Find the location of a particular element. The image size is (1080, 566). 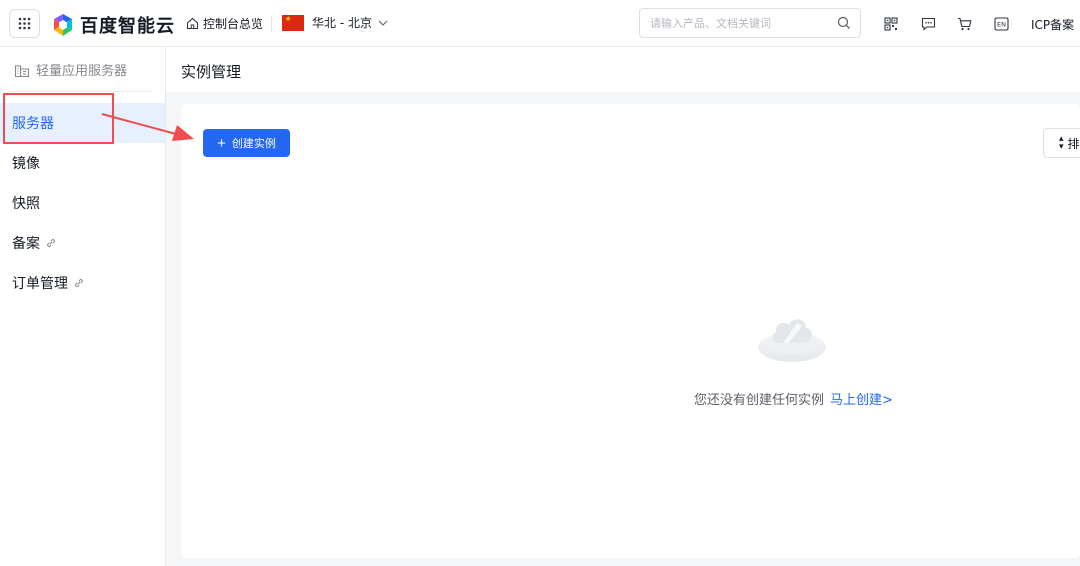

sidebar-item-label: 服务器 is located at coordinates (33, 124).